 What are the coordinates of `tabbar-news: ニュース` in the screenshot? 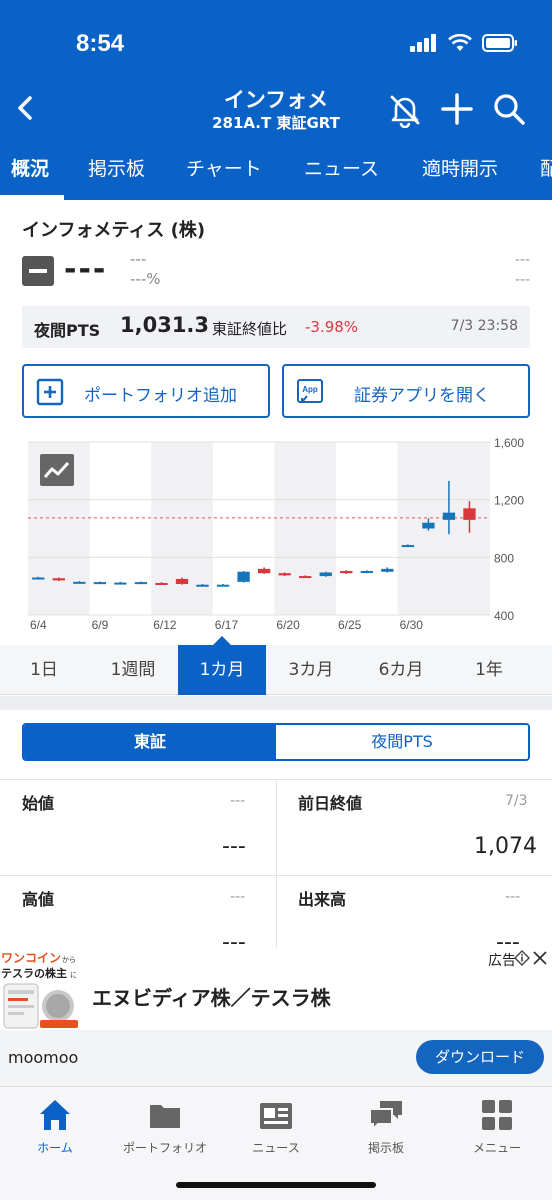 It's located at (276, 1127).